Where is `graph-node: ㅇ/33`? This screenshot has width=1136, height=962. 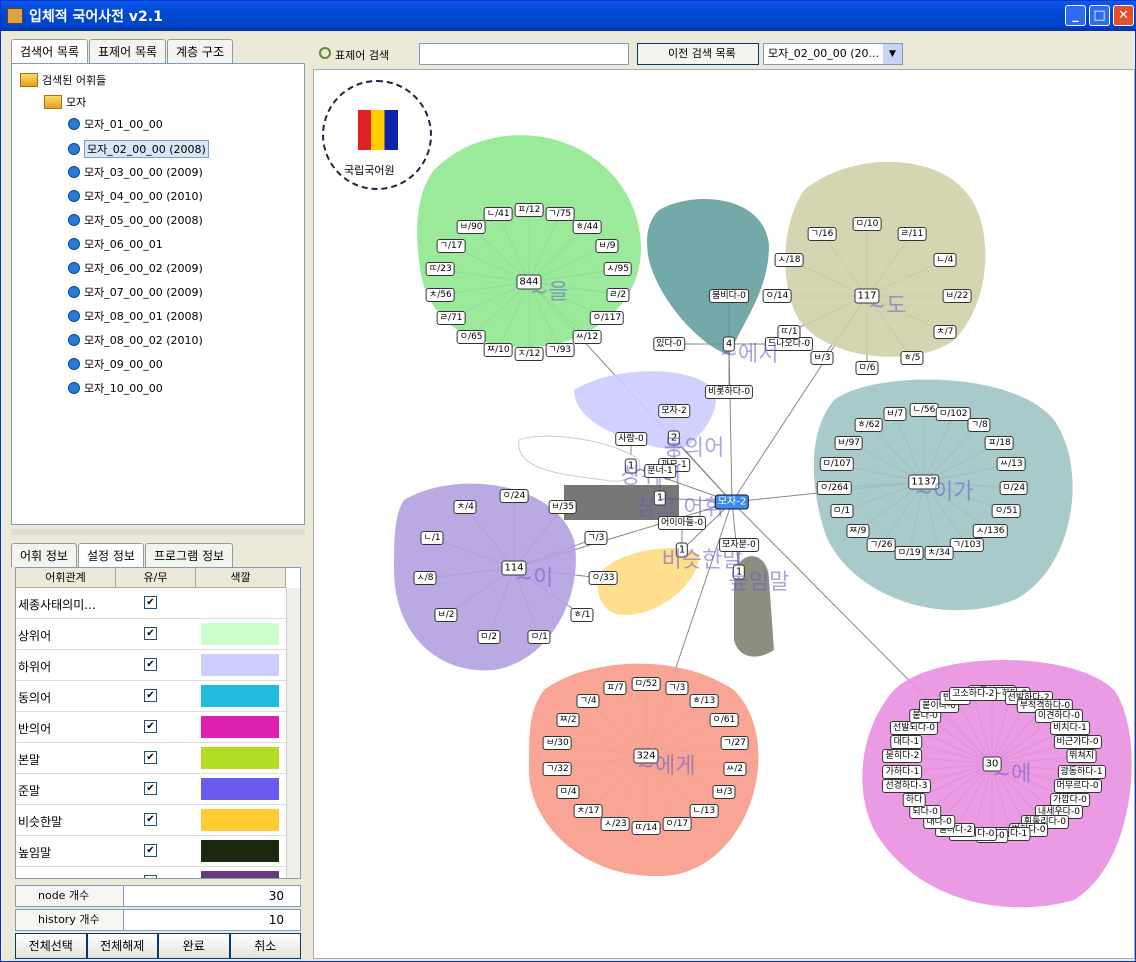
graph-node: ㅇ/33 is located at coordinates (603, 578).